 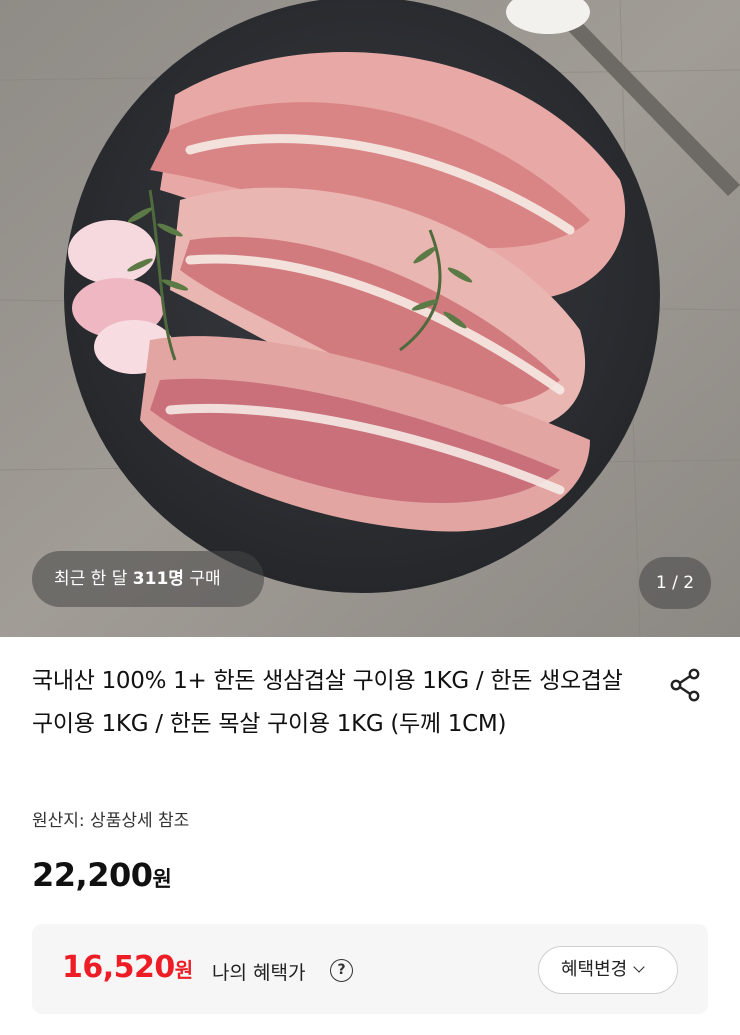 I want to click on share-button, so click(x=685, y=685).